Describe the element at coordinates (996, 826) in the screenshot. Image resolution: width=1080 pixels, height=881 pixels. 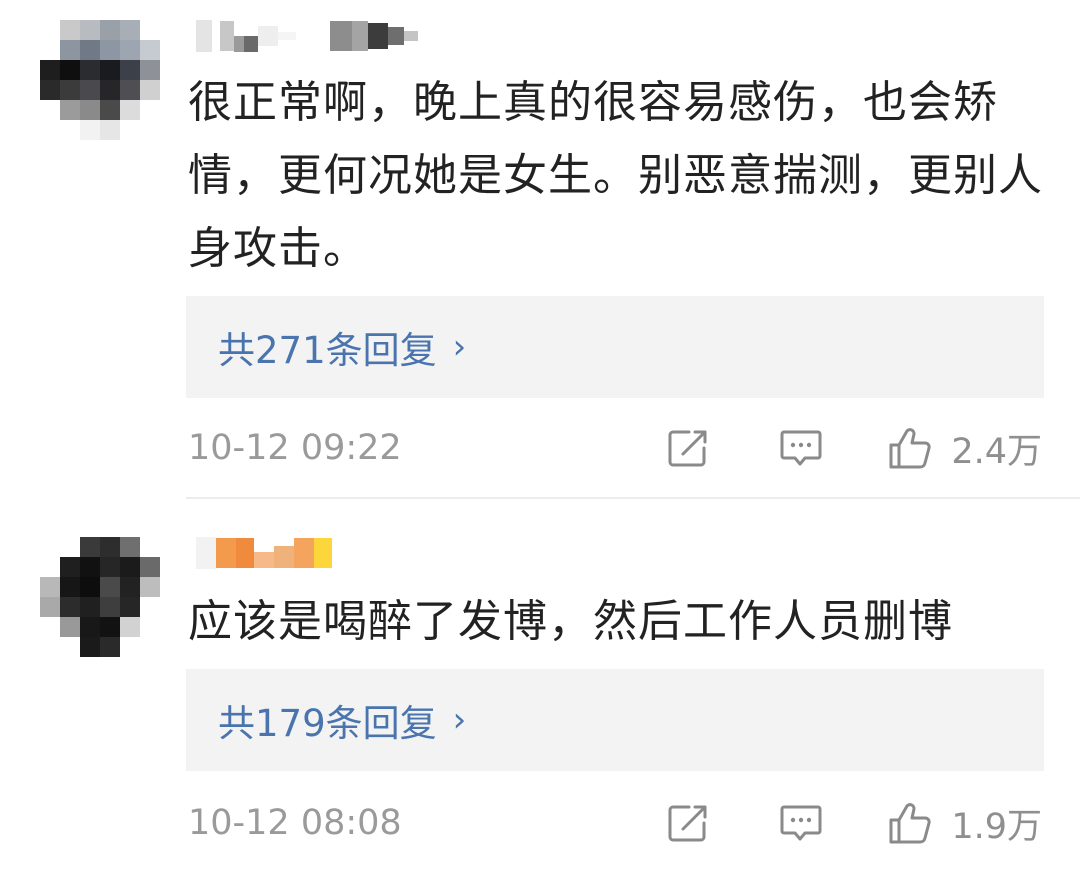
I see `like-count: 1.9万` at that location.